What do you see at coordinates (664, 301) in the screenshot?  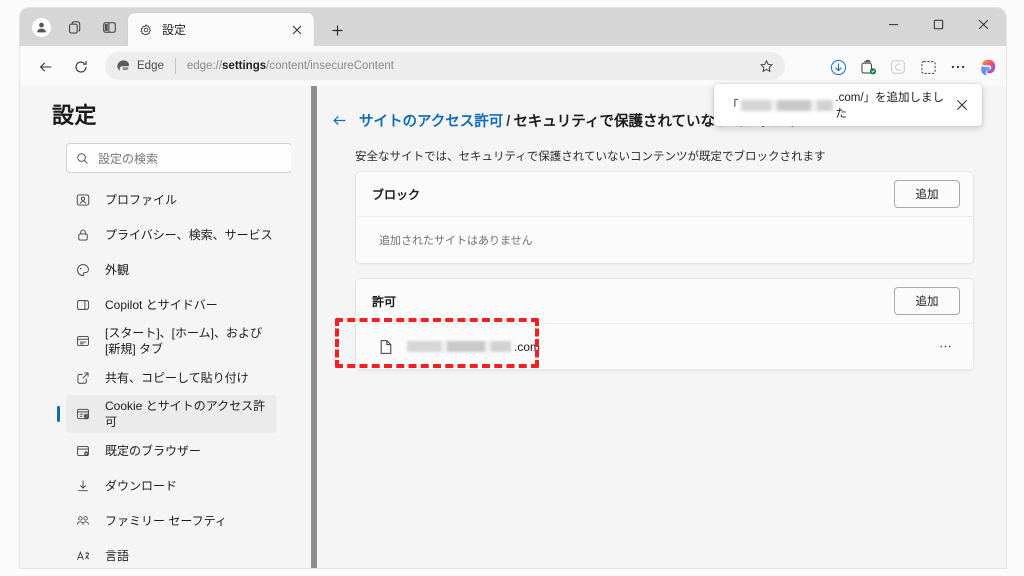 I see `allow-card-header: 許可 追加` at bounding box center [664, 301].